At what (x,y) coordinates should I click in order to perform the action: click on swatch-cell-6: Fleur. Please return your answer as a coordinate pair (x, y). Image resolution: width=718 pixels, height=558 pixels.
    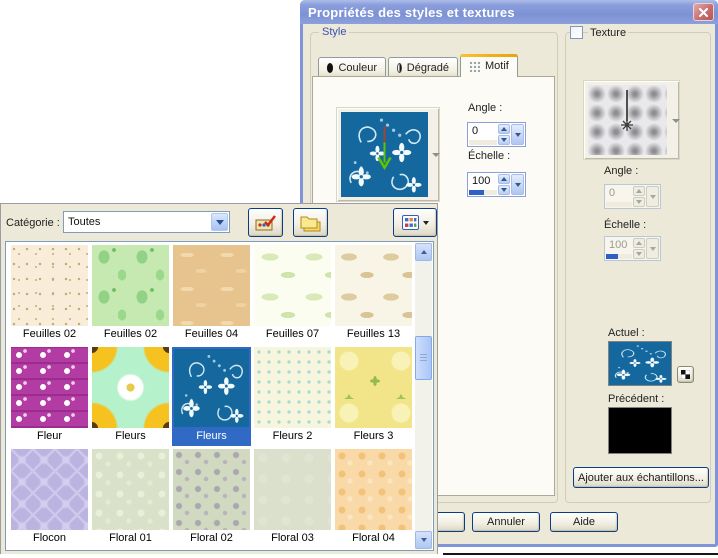
    Looking at the image, I should click on (49, 396).